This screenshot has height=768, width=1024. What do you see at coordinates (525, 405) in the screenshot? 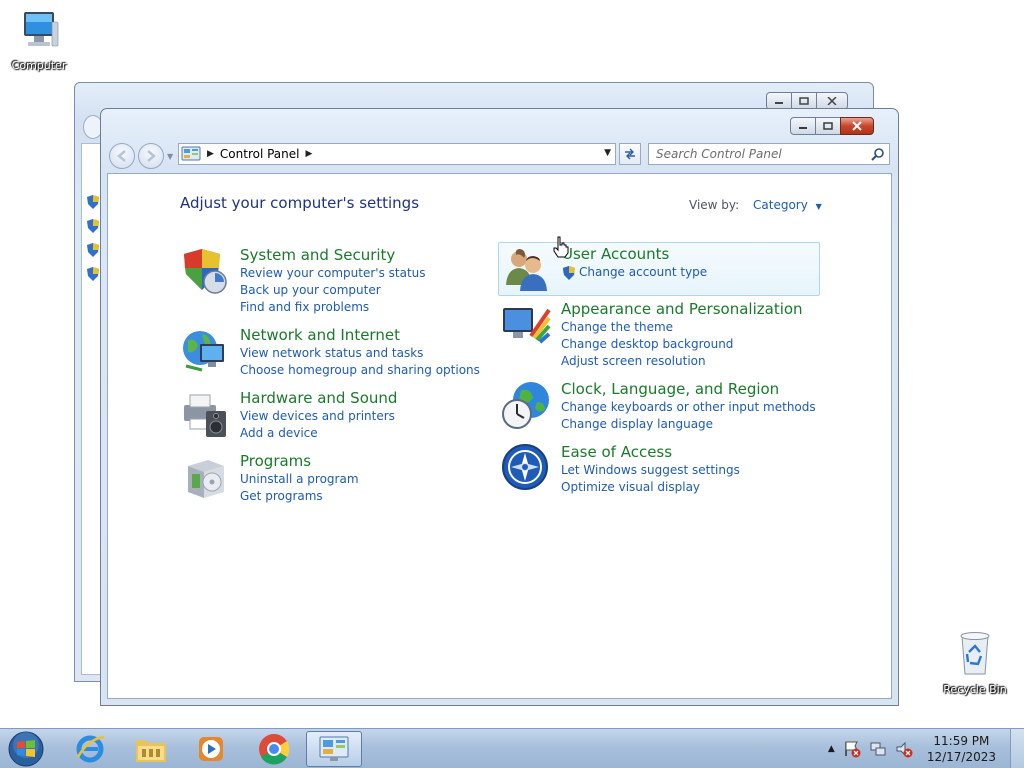
I see `clock-globe-icon` at bounding box center [525, 405].